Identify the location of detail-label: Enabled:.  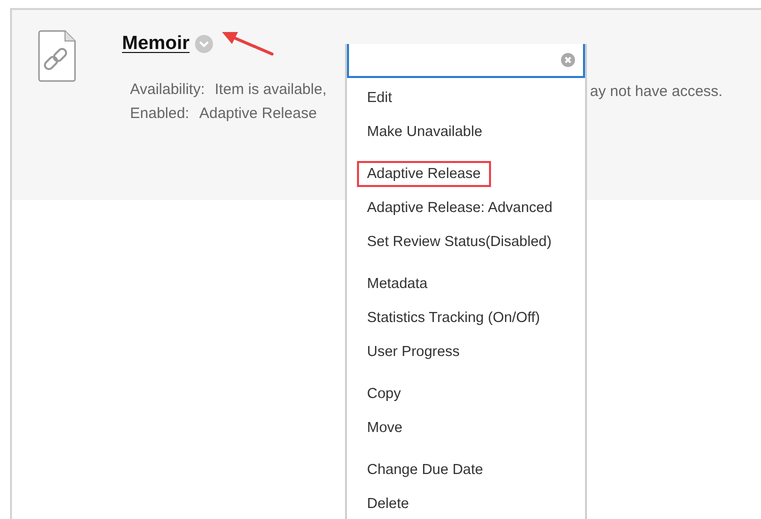
(160, 114).